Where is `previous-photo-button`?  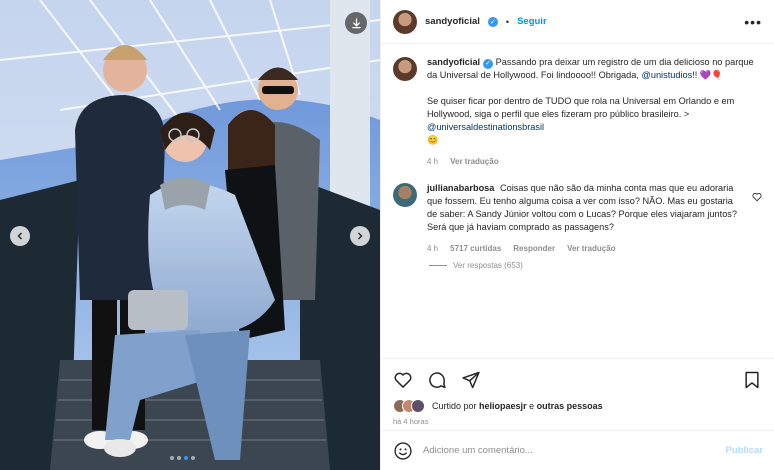 previous-photo-button is located at coordinates (20, 236).